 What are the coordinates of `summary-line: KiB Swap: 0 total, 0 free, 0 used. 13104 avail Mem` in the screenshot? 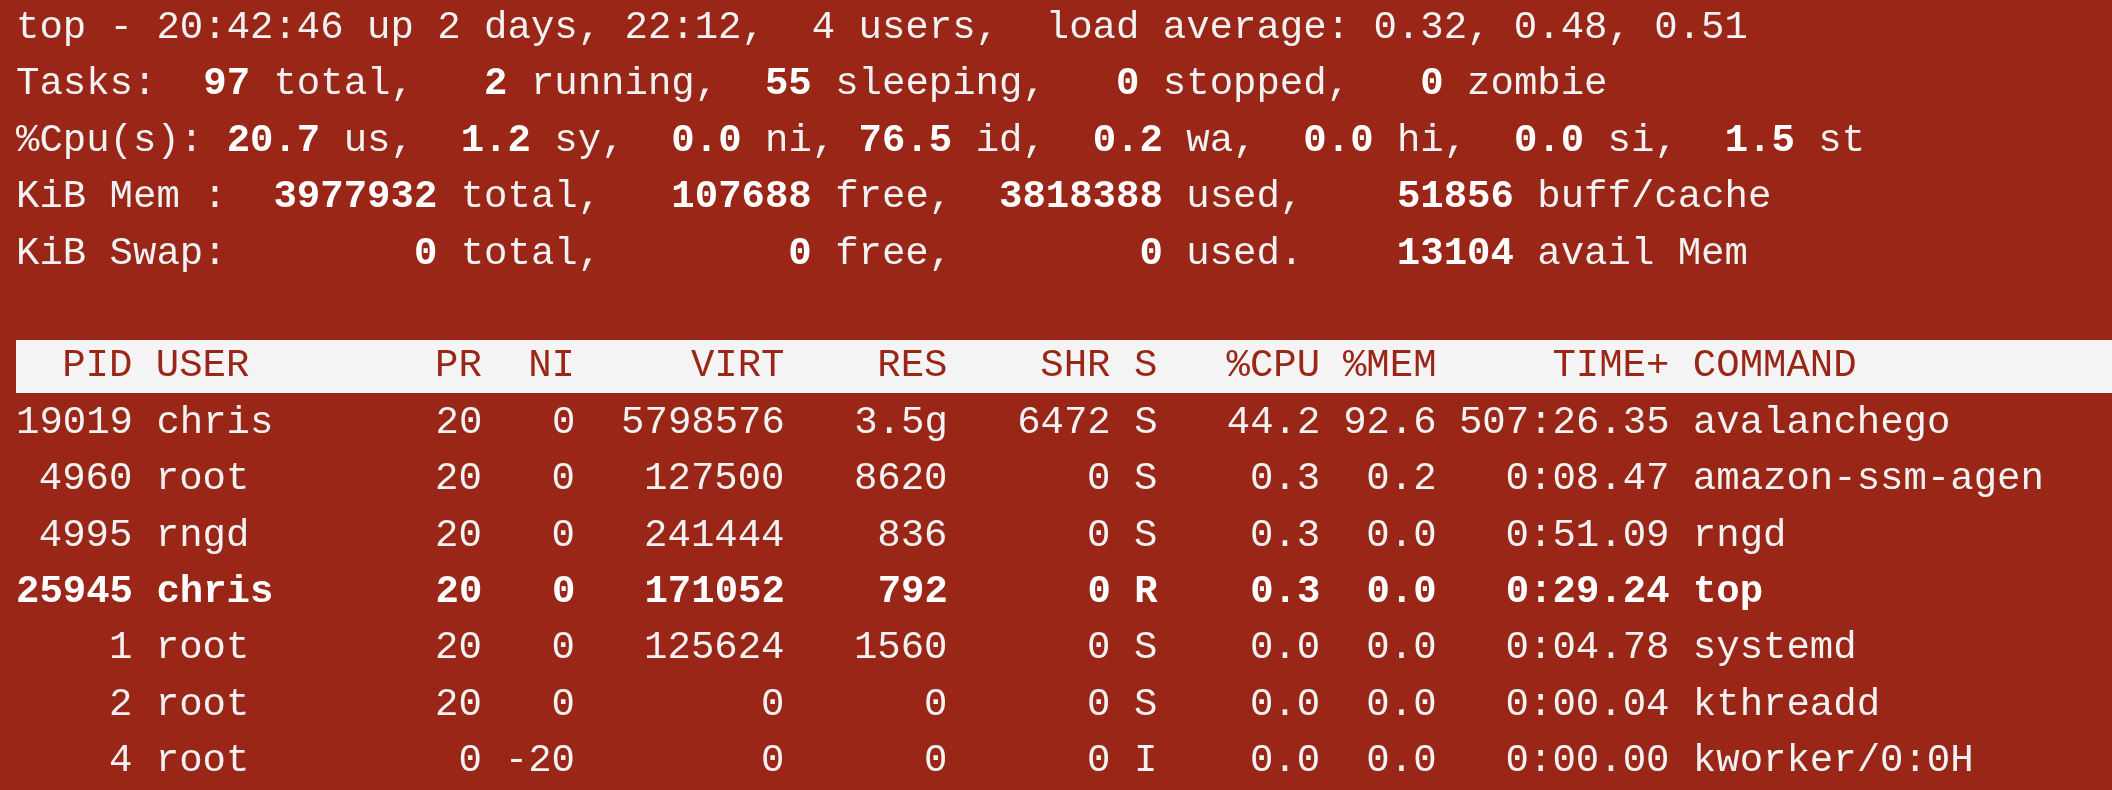 It's located at (882, 254).